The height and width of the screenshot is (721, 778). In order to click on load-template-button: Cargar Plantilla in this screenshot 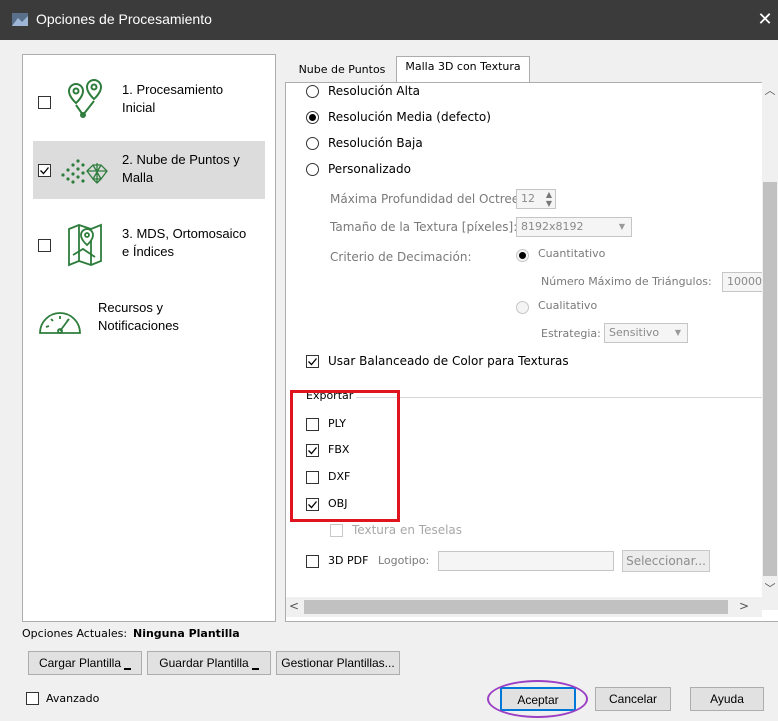, I will do `click(85, 663)`.